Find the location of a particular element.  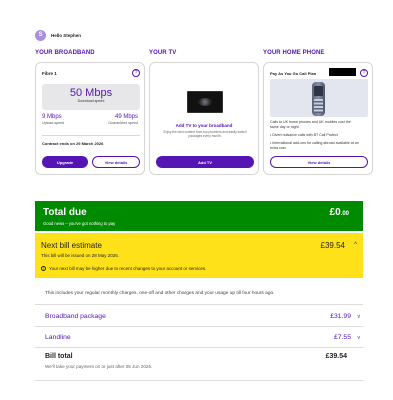

landline-amount: £7.55 is located at coordinates (342, 337).